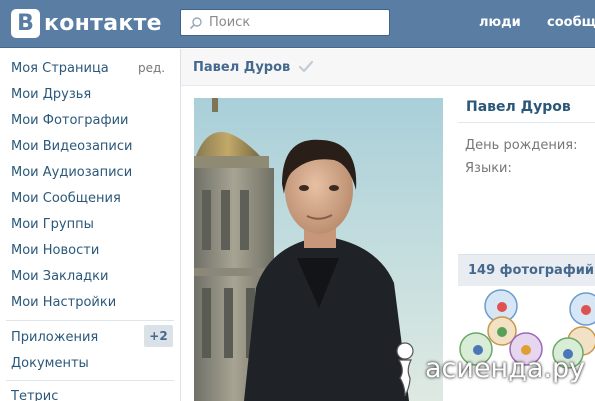 The height and width of the screenshot is (401, 595). Describe the element at coordinates (388, 67) in the screenshot. I see `page-header: Павел Дуров` at that location.